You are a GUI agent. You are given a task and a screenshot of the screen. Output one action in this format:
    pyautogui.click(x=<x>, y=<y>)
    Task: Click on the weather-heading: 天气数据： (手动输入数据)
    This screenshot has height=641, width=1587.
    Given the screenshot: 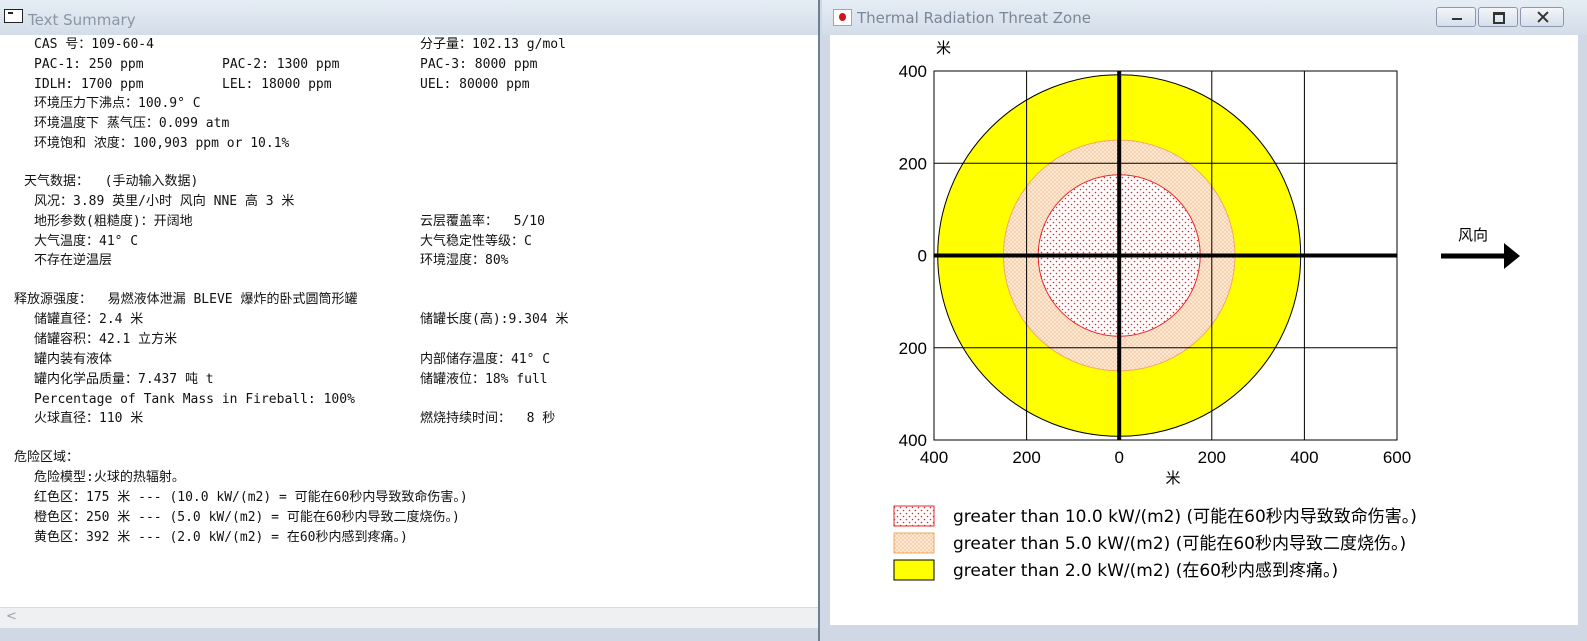 What is the action you would take?
    pyautogui.click(x=111, y=181)
    